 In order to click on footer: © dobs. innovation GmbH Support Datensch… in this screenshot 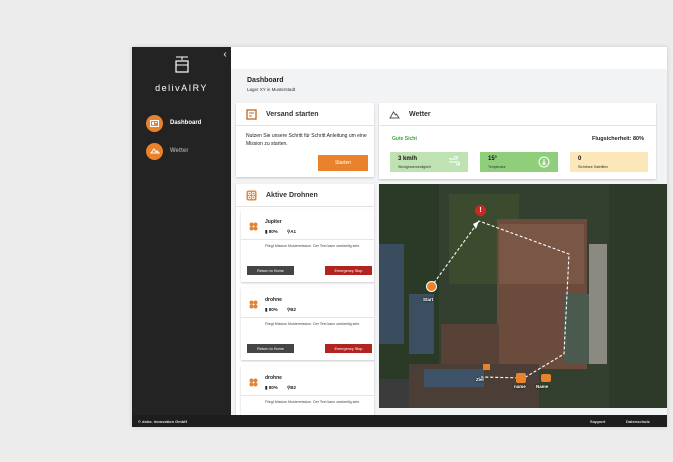, I will do `click(399, 421)`.